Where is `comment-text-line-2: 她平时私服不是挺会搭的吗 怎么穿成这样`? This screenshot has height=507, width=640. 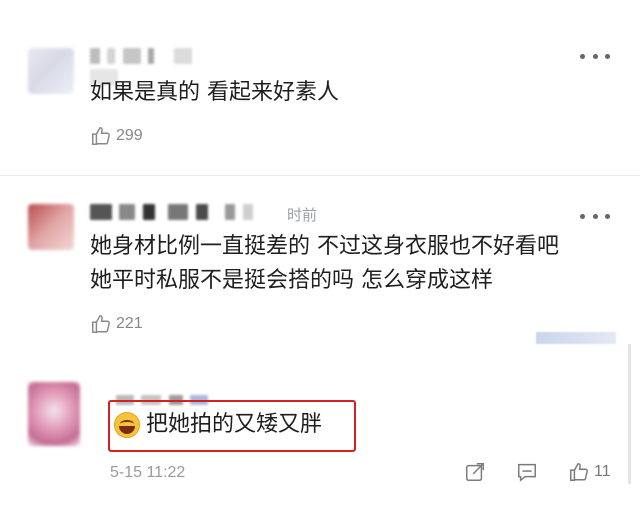
comment-text-line-2: 她平时私服不是挺会搭的吗 怎么穿成这样 is located at coordinates (291, 280).